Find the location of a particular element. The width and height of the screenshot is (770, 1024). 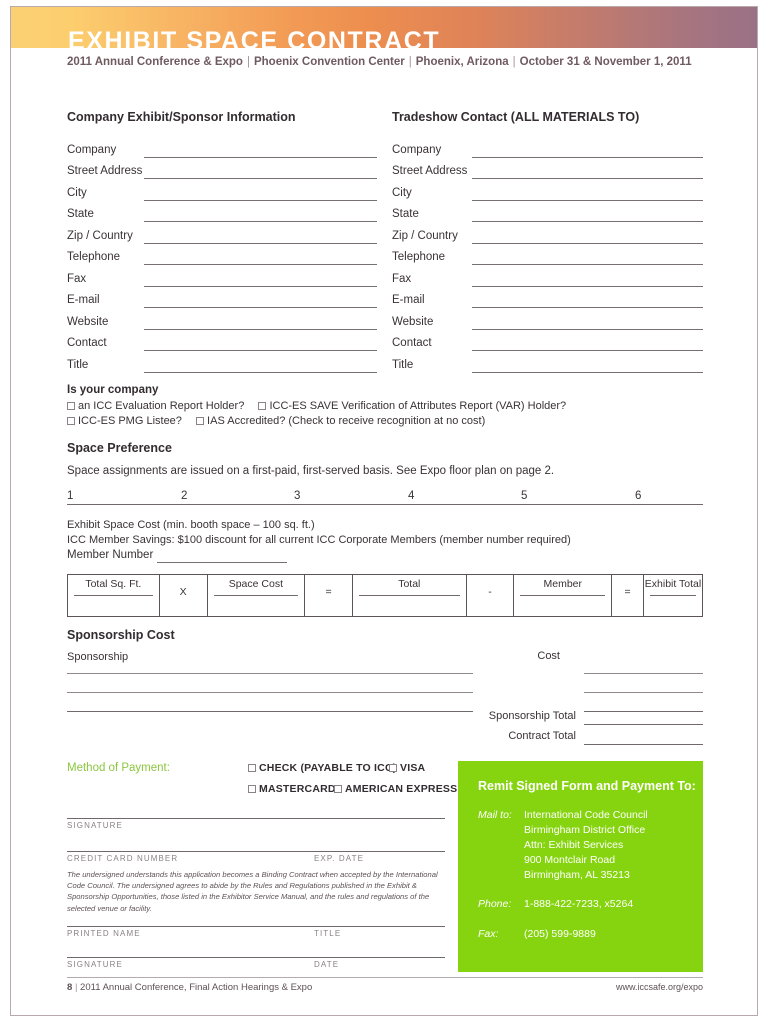

field-row-tradeshow-state: State is located at coordinates (547, 215).